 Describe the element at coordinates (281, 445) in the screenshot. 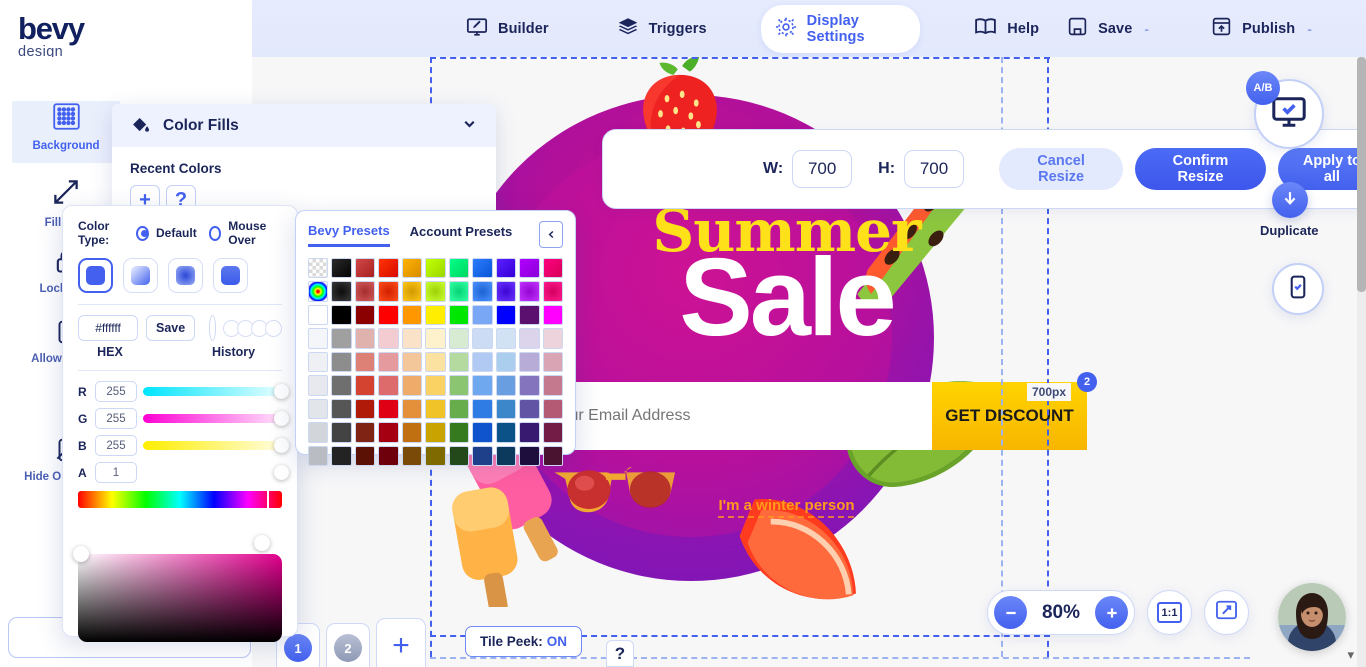

I see `channel-knob-b` at that location.